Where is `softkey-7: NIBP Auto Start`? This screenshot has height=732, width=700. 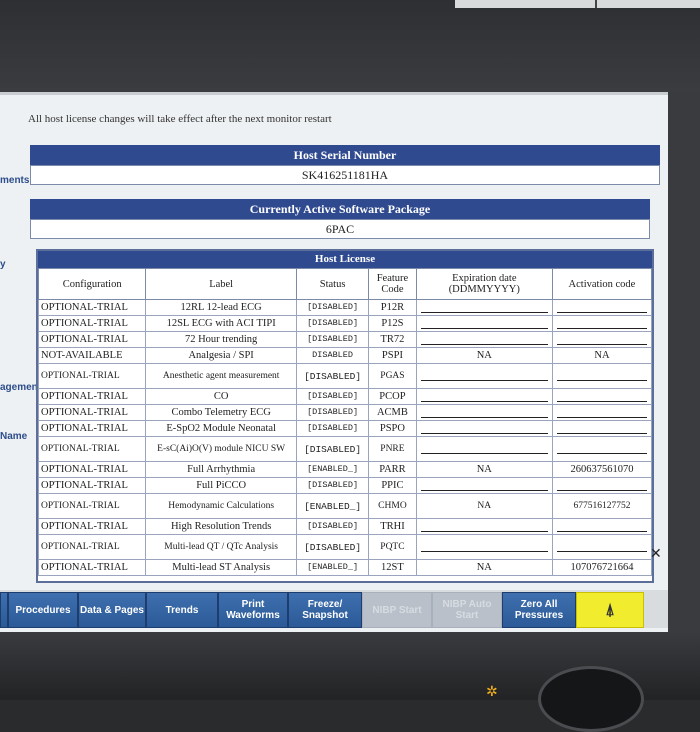 softkey-7: NIBP Auto Start is located at coordinates (467, 610).